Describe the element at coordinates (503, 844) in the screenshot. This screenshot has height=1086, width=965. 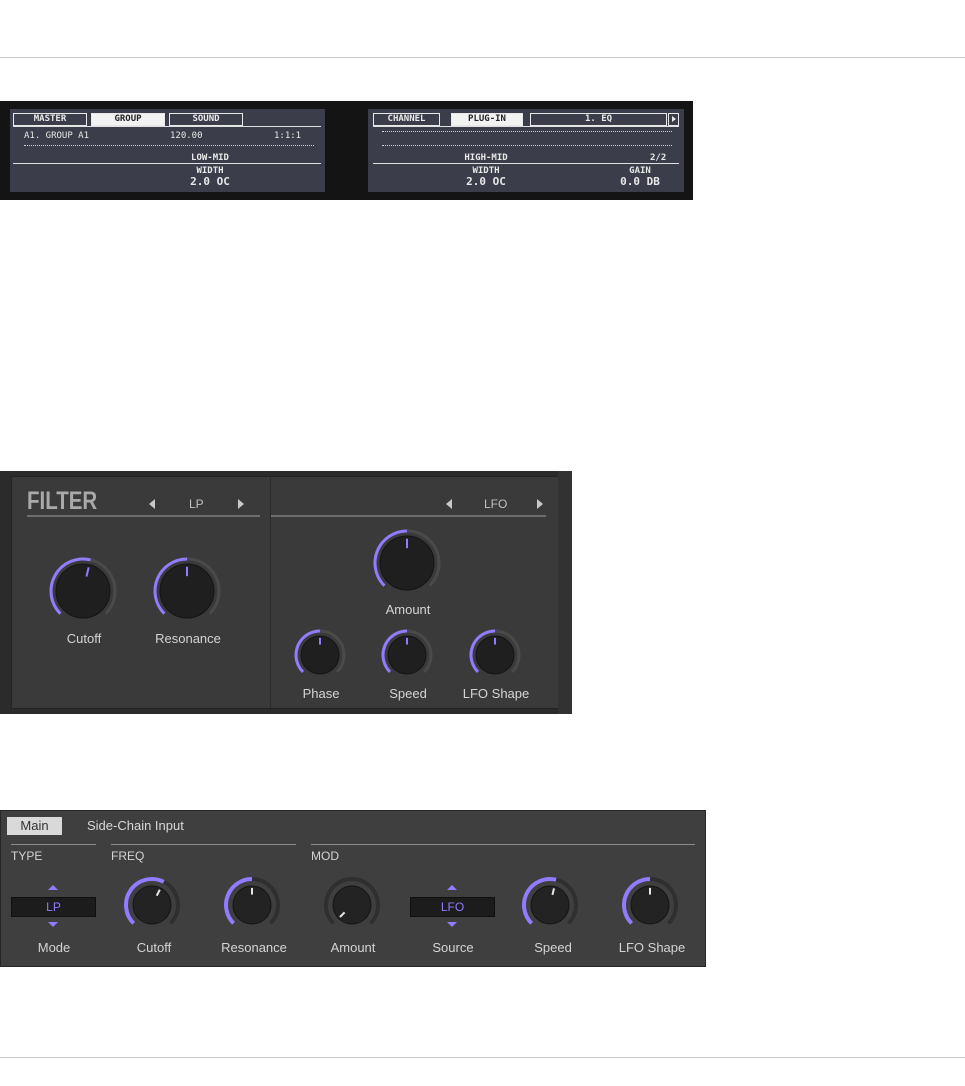
I see `mod-section-line` at that location.